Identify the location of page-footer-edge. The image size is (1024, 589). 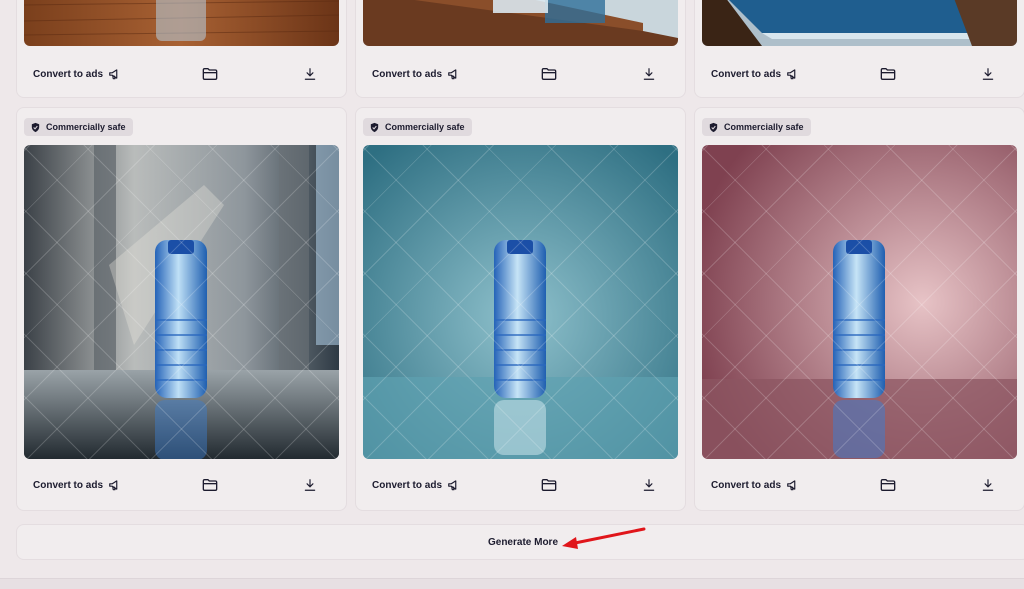
(512, 583).